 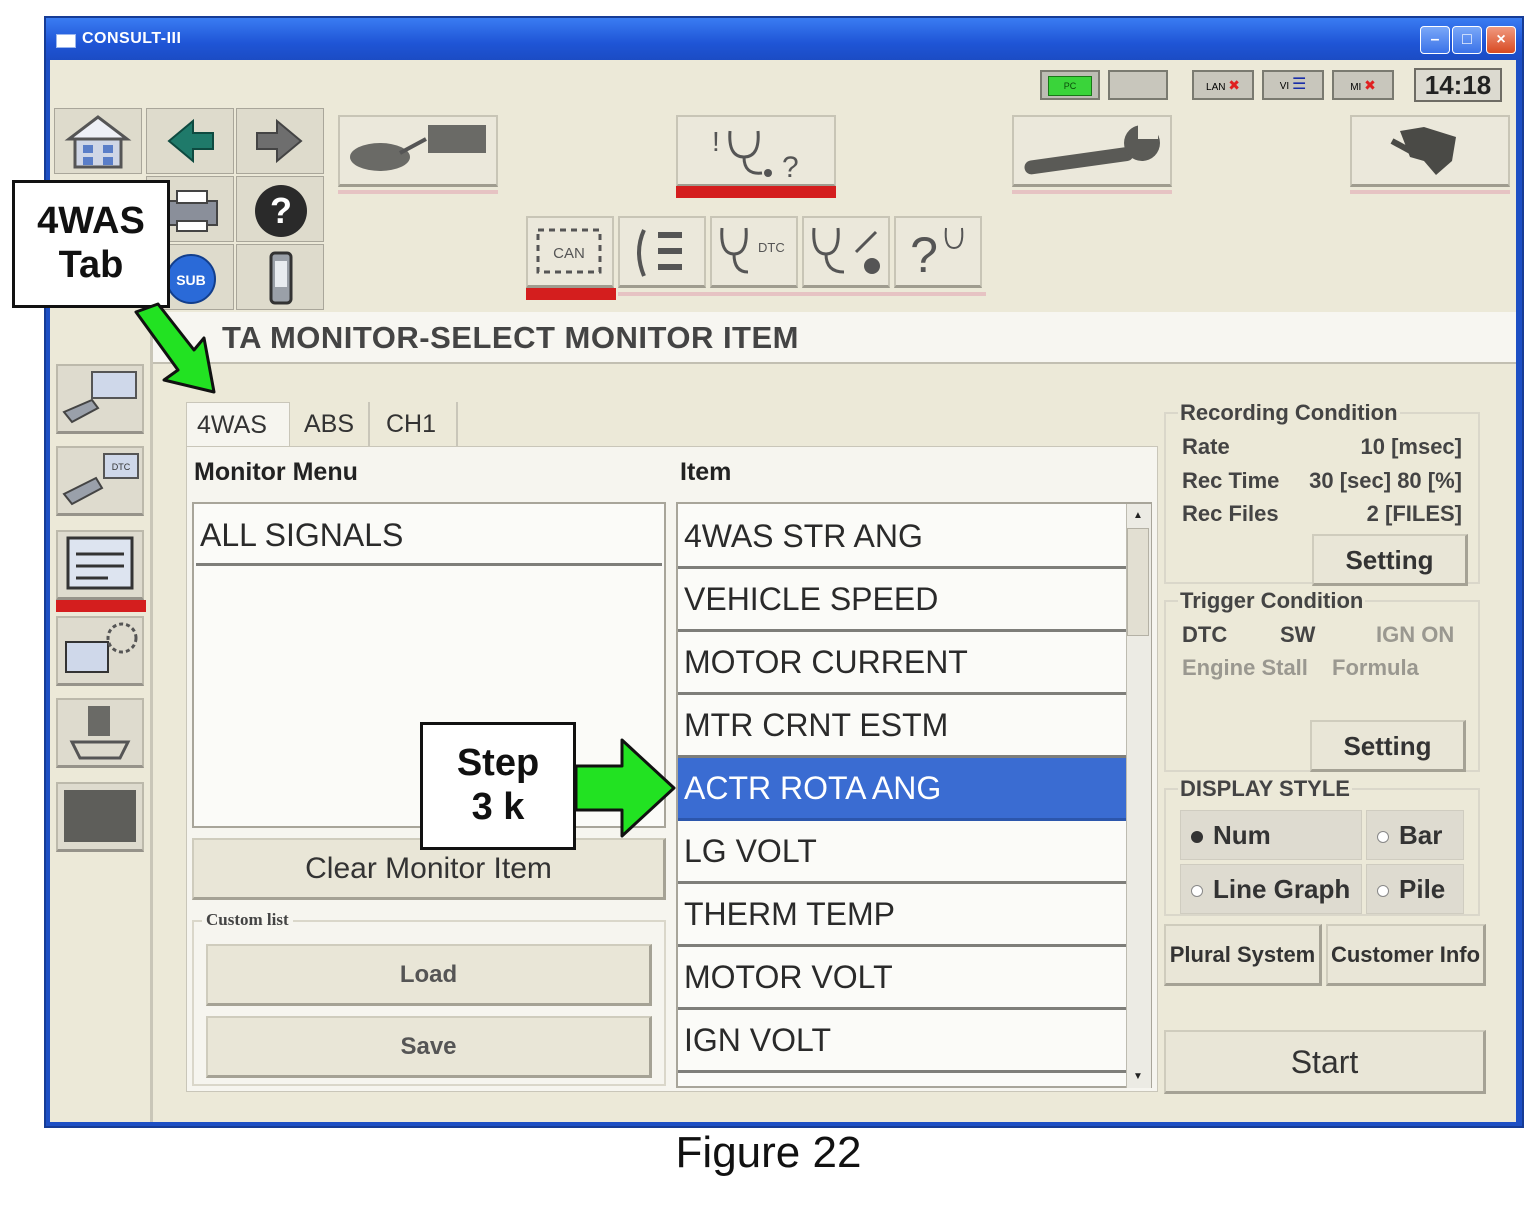 I want to click on scroll-down-icon: ▼, so click(x=1138, y=1077).